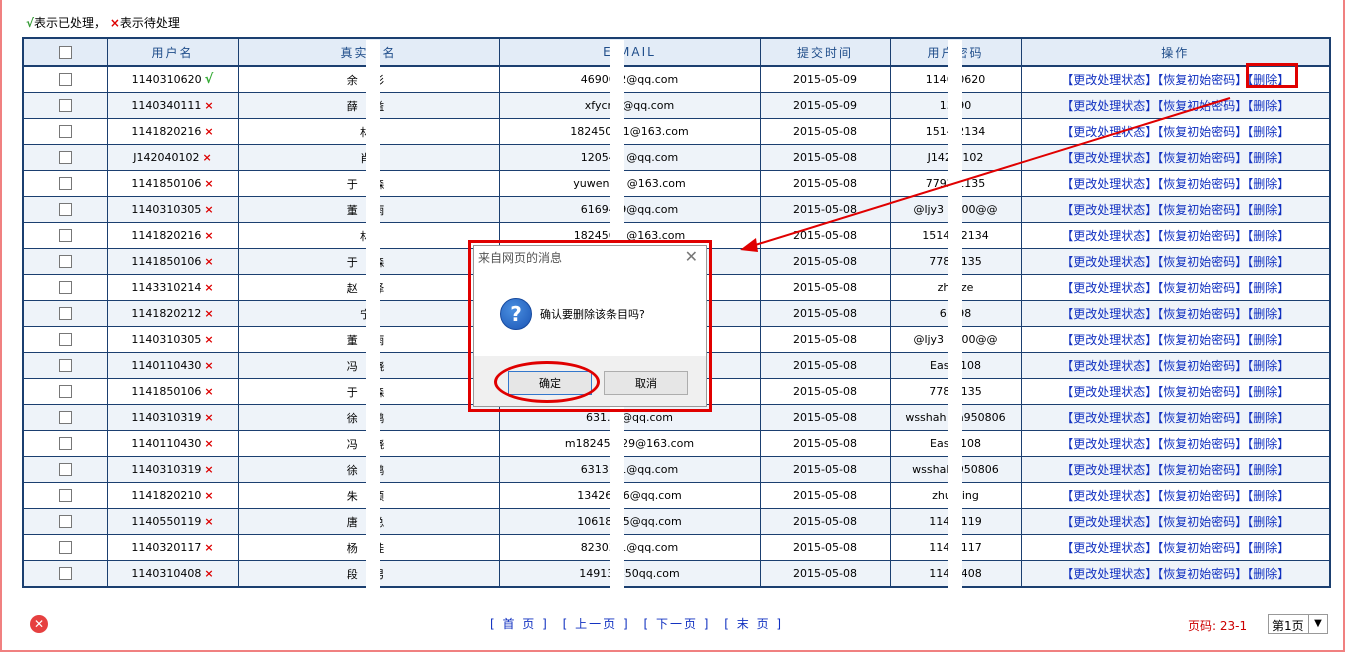 The width and height of the screenshot is (1345, 652). I want to click on last-page-link: [ 末 页 ], so click(753, 624).